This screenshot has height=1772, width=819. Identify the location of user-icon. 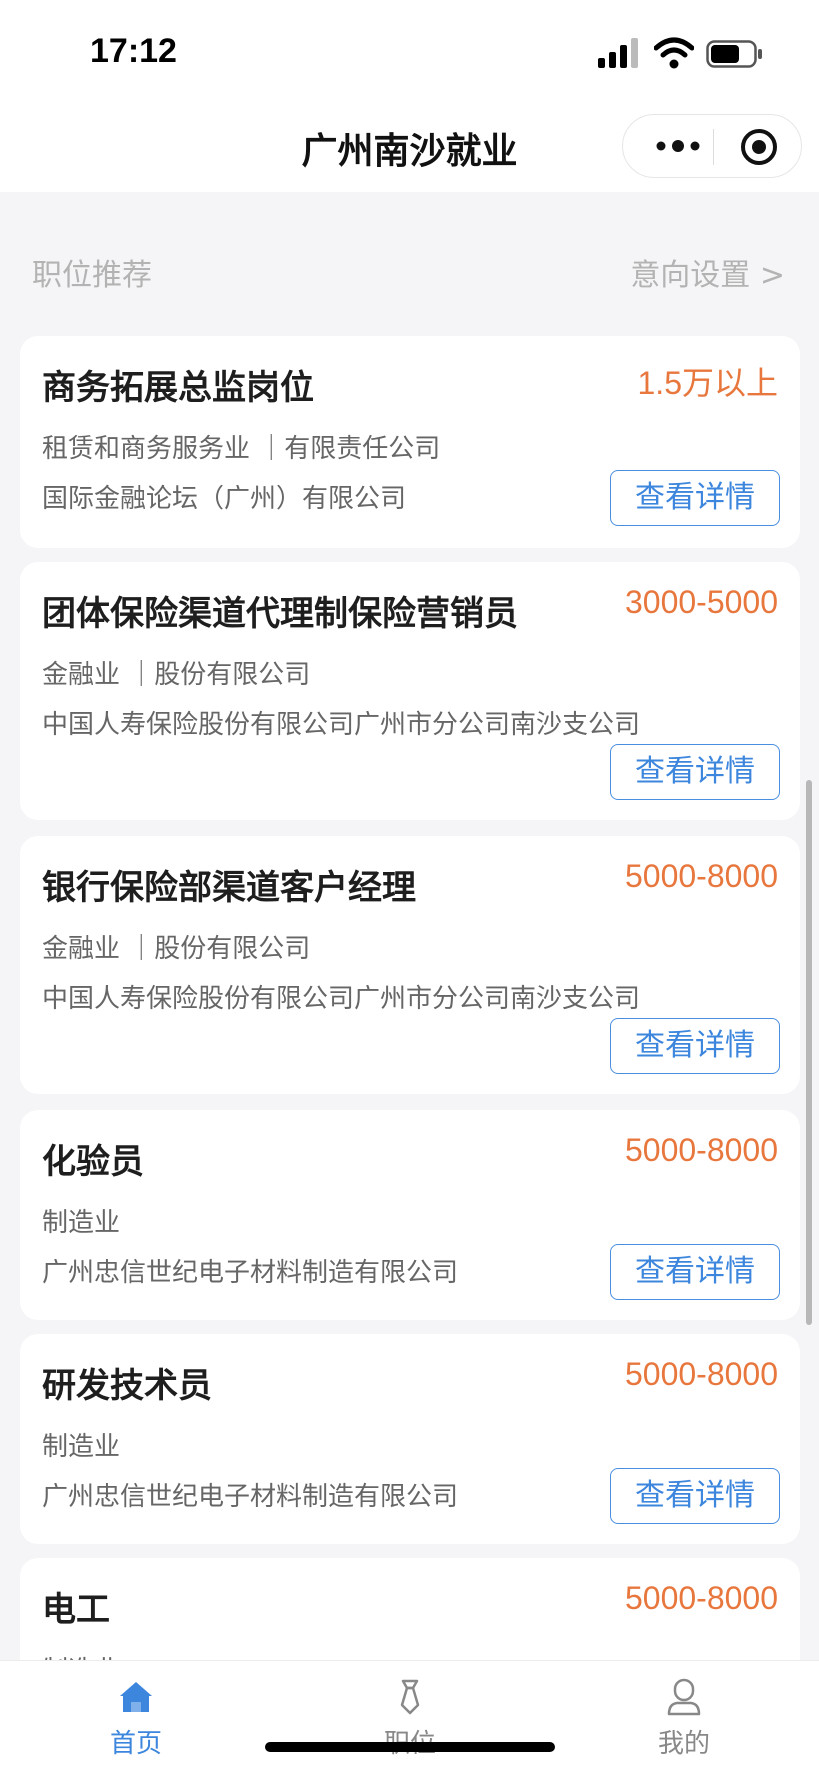
(684, 1697).